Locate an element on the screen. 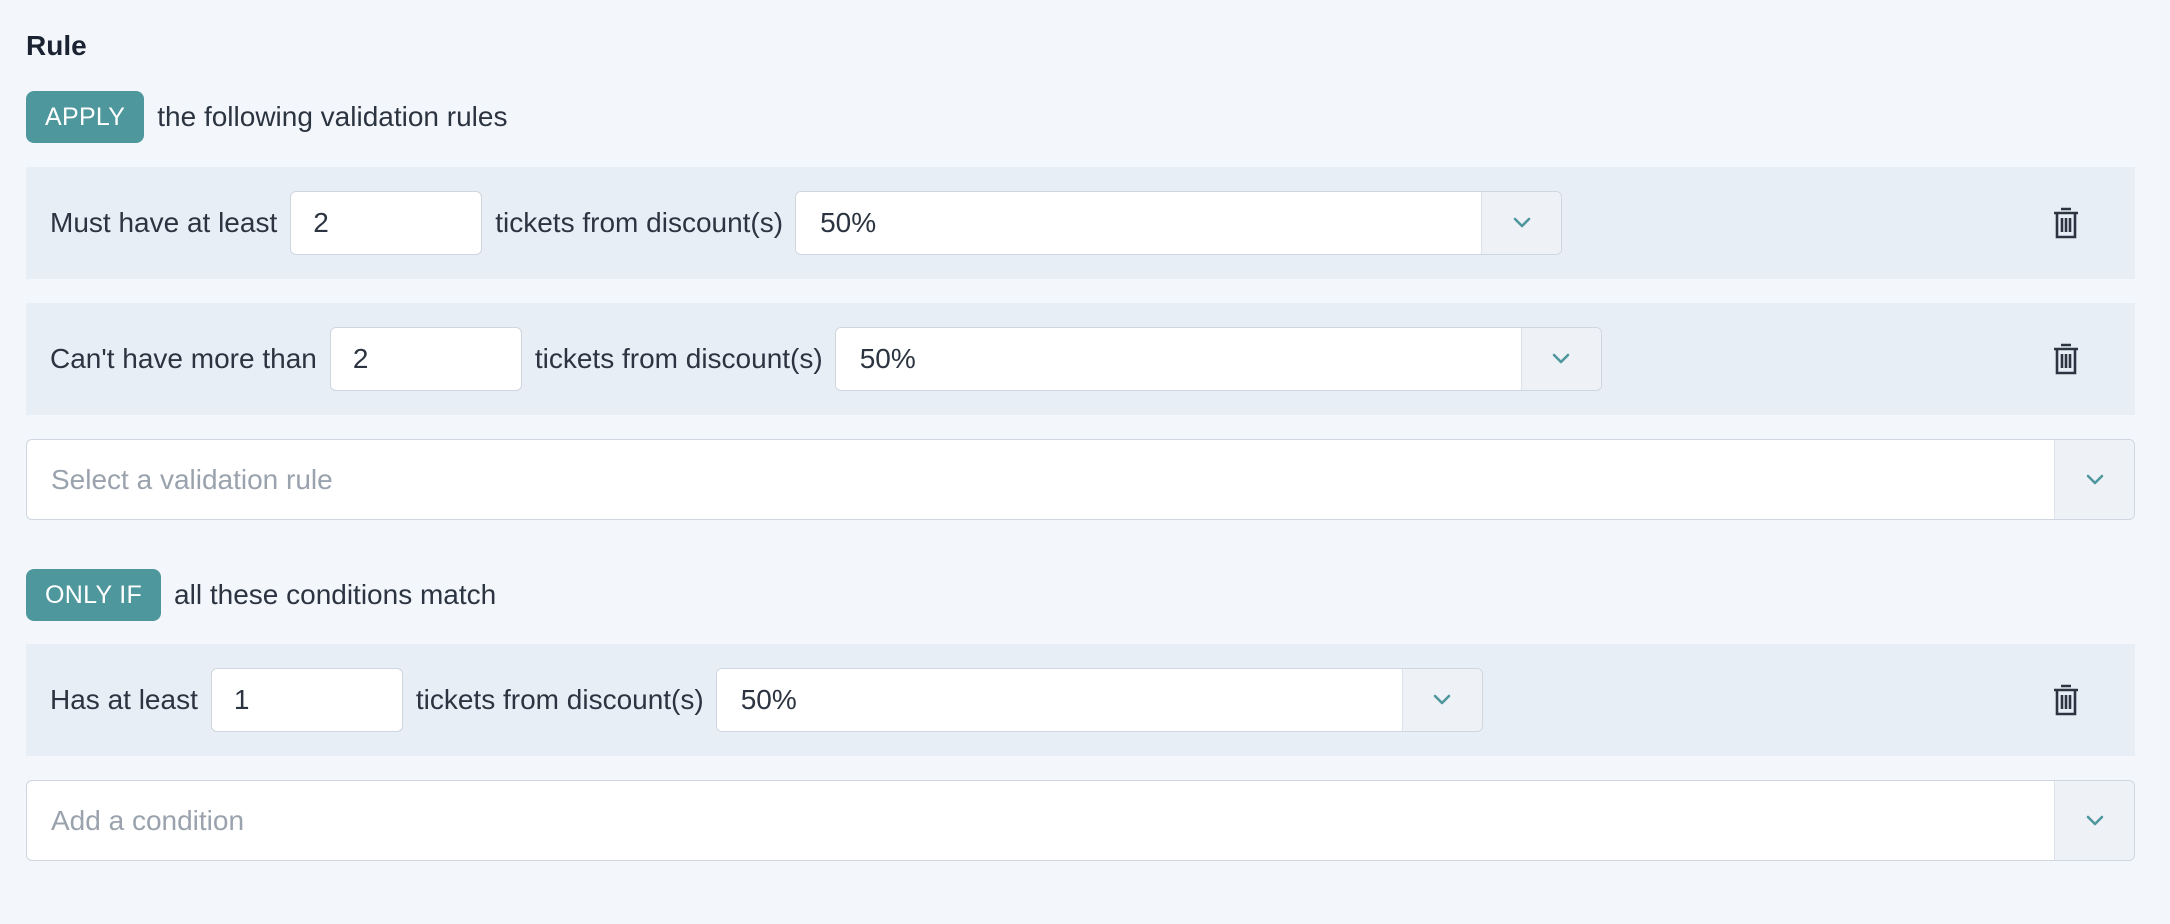 This screenshot has width=2170, height=924. condition-section-text: all these conditions match is located at coordinates (335, 594).